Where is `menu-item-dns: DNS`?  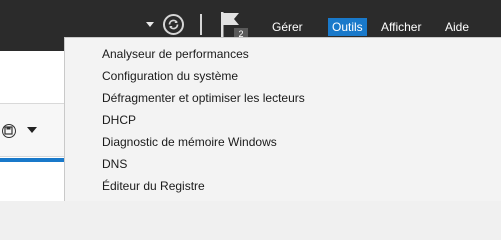
menu-item-dns: DNS is located at coordinates (203, 164).